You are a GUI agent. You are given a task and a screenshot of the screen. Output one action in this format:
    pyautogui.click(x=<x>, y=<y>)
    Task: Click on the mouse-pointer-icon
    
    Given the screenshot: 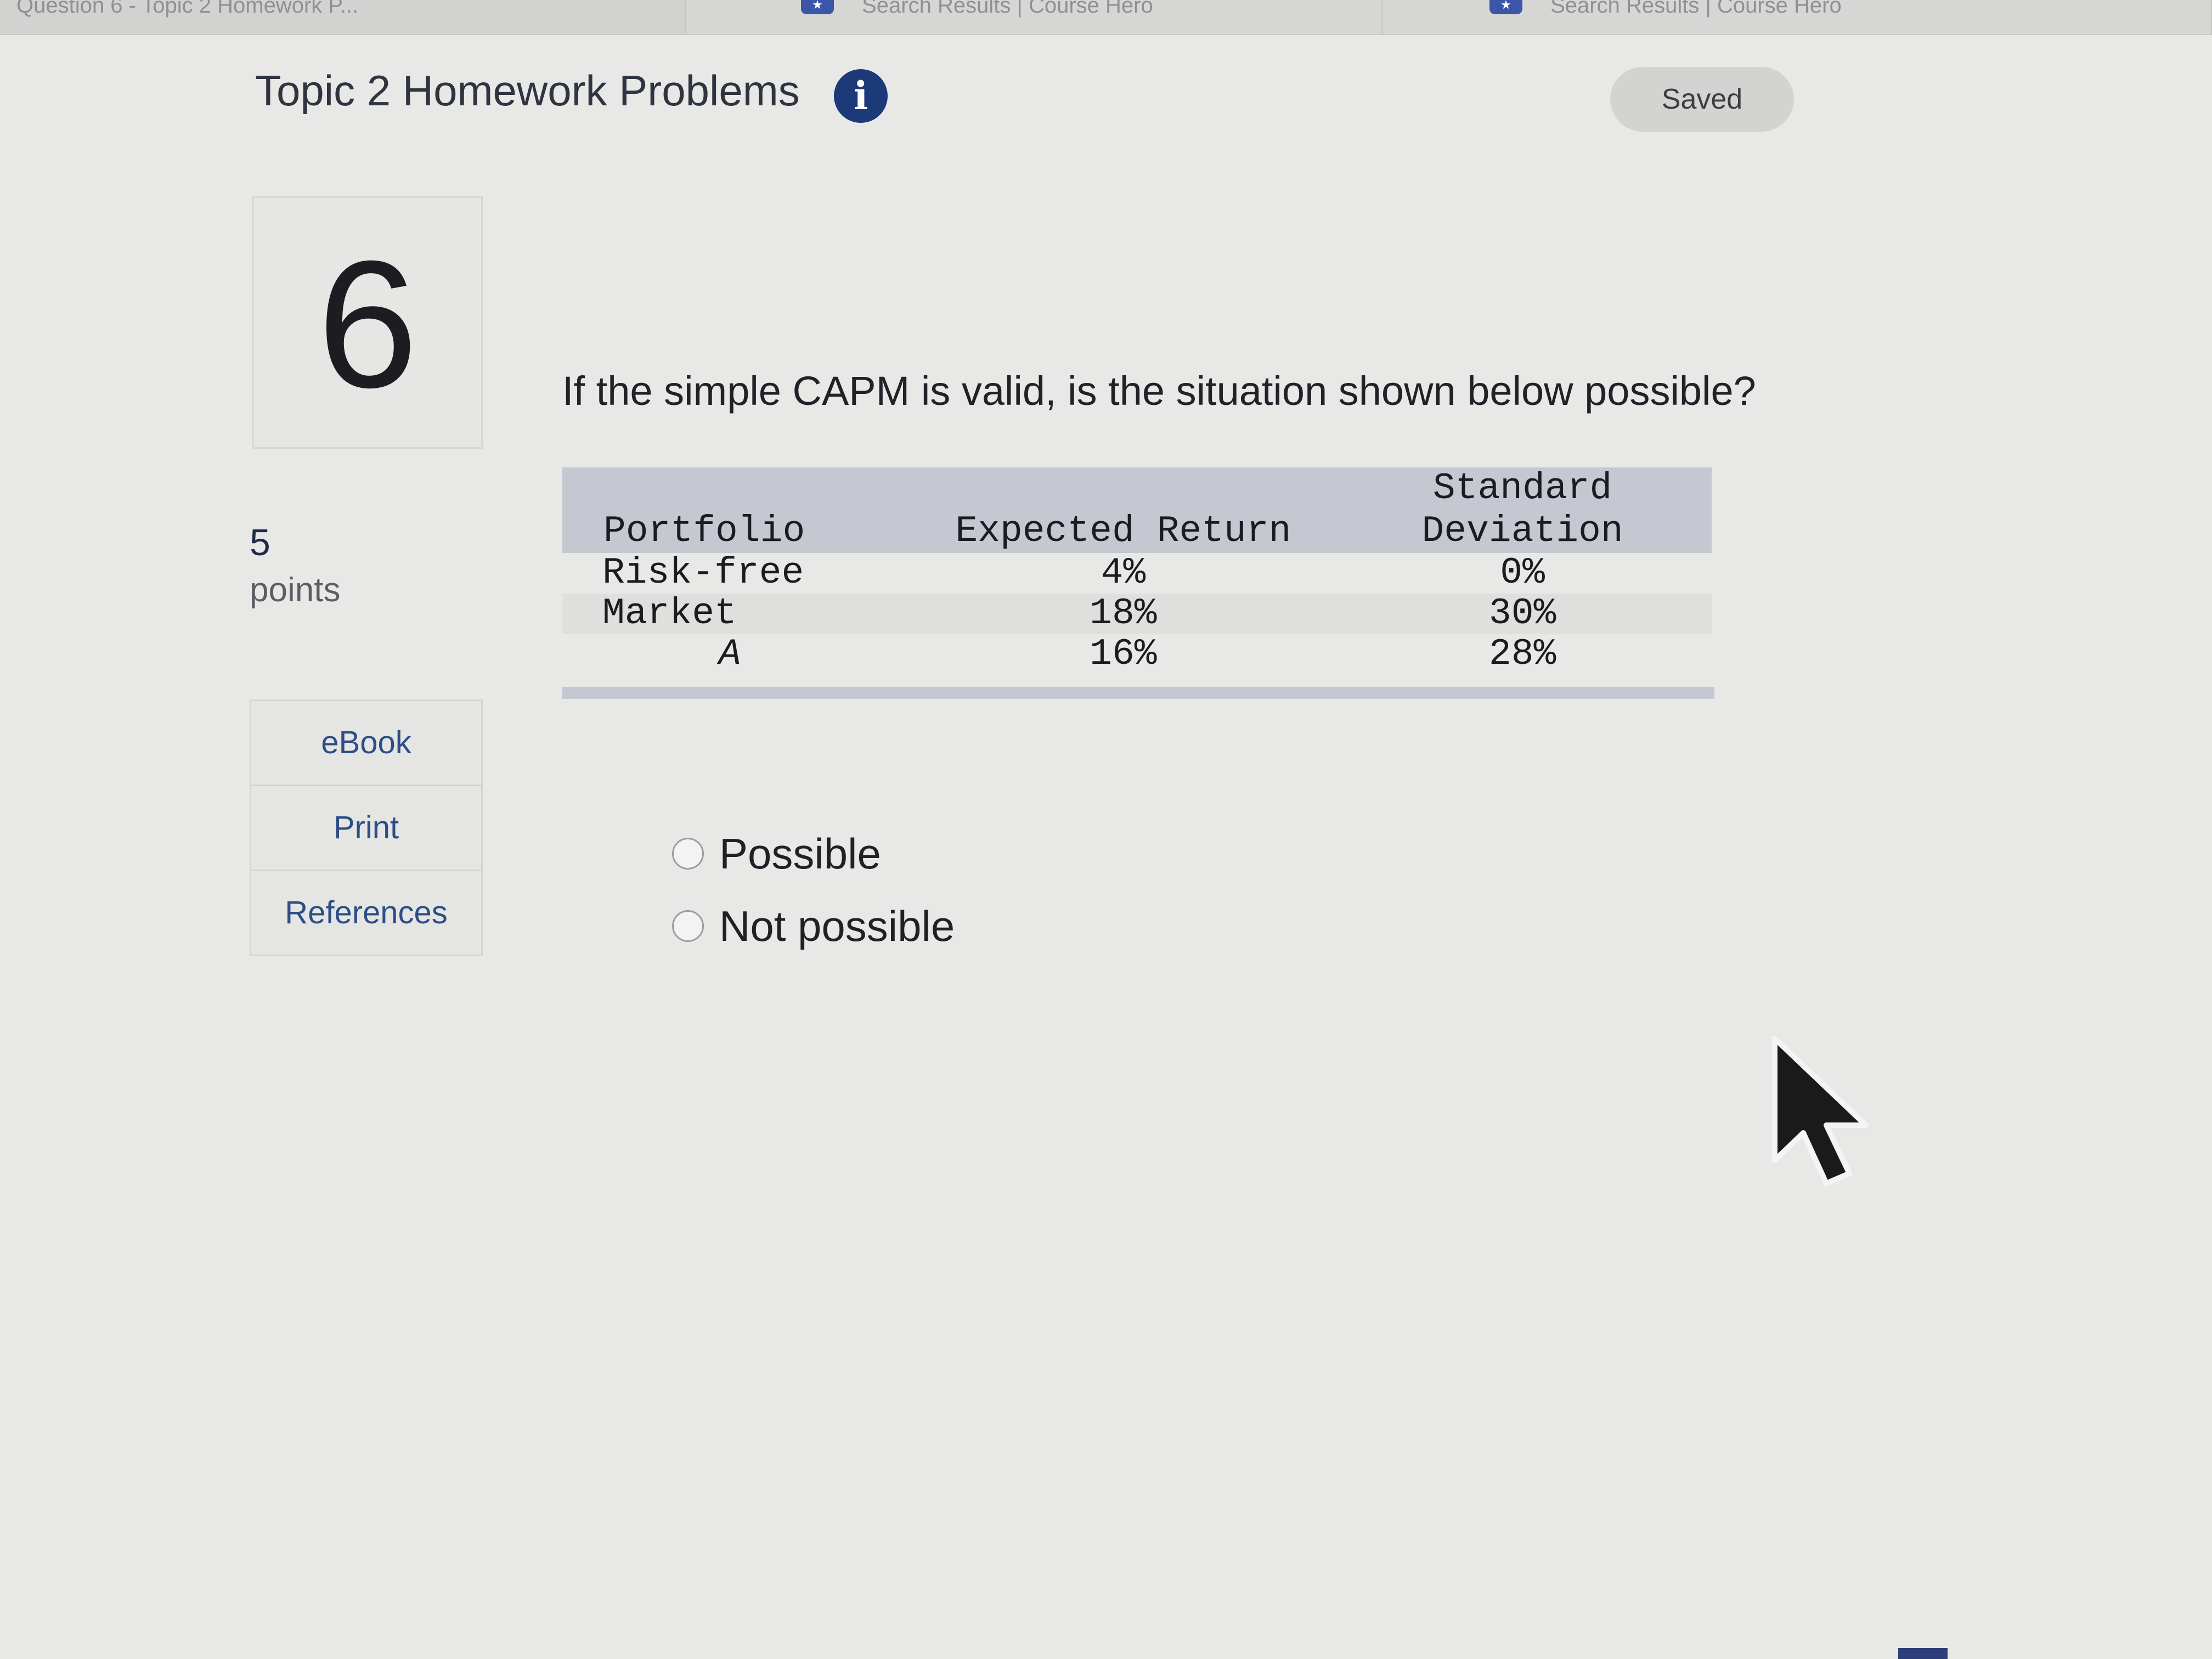 What is the action you would take?
    pyautogui.click(x=1820, y=1111)
    